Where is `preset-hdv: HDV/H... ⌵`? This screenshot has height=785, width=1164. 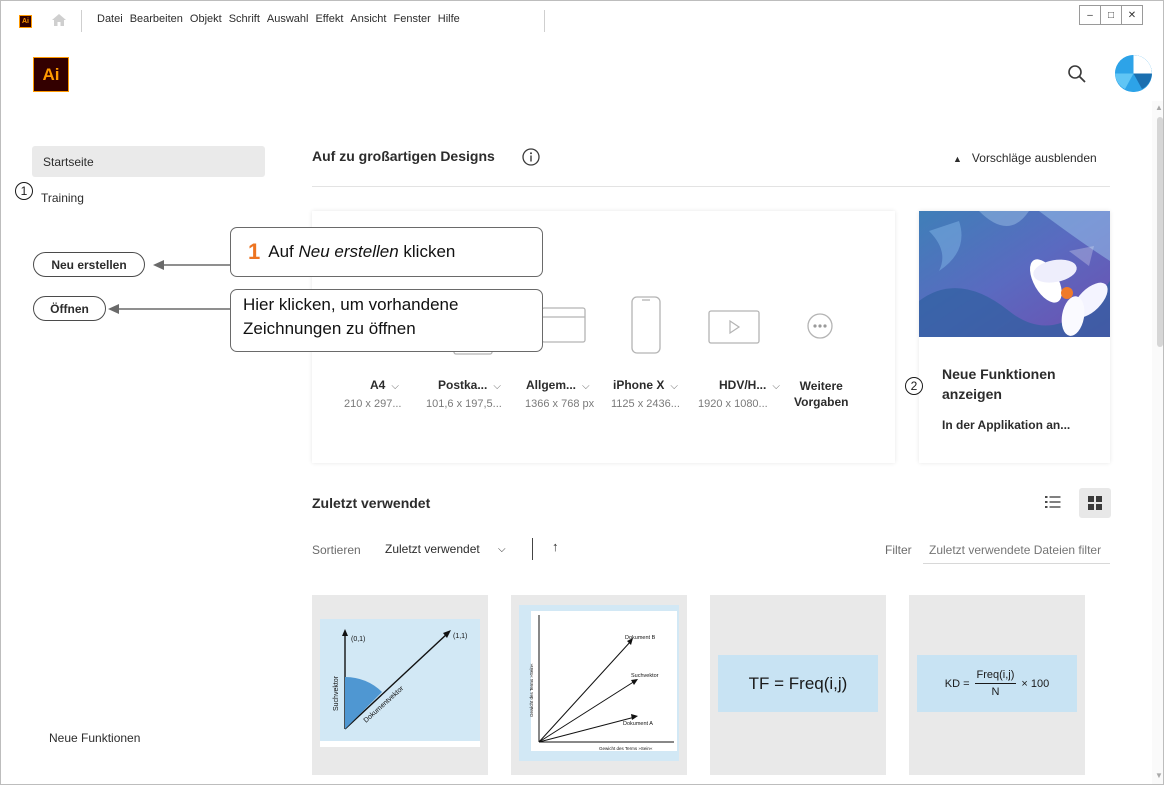 preset-hdv: HDV/H... ⌵ is located at coordinates (749, 385).